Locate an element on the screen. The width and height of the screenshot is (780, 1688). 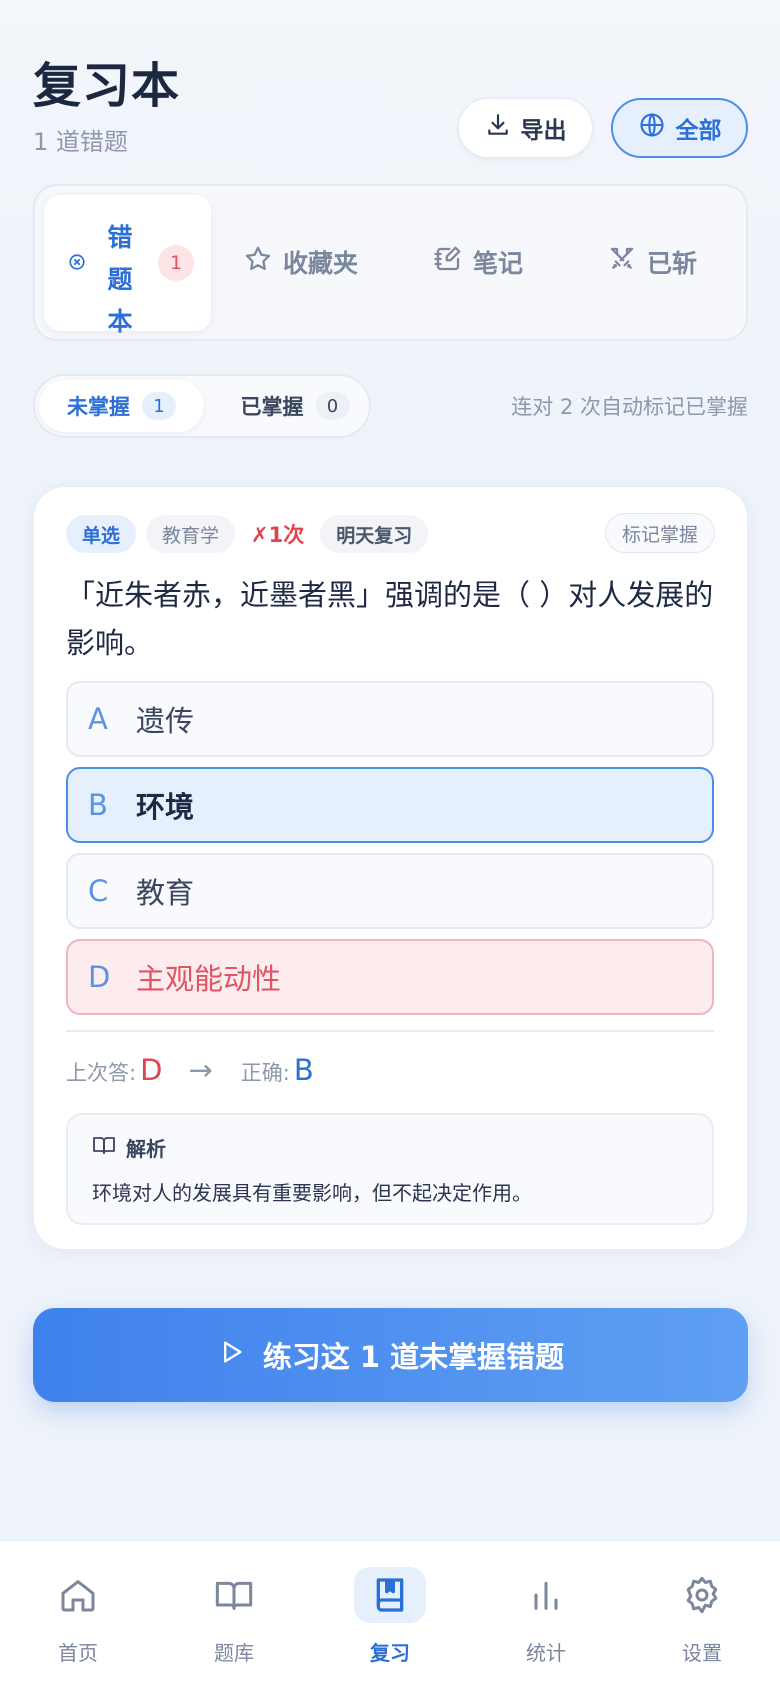
segment-mastered: 已掌握 0 is located at coordinates (295, 406).